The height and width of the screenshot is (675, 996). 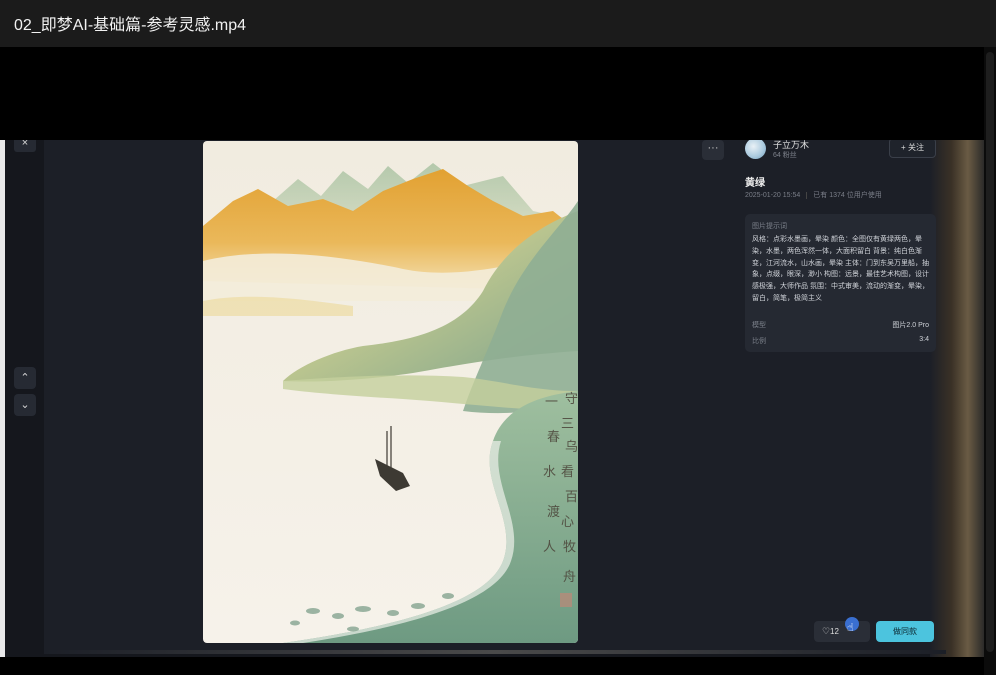 What do you see at coordinates (905, 631) in the screenshot?
I see `make-same-button: 做同款` at bounding box center [905, 631].